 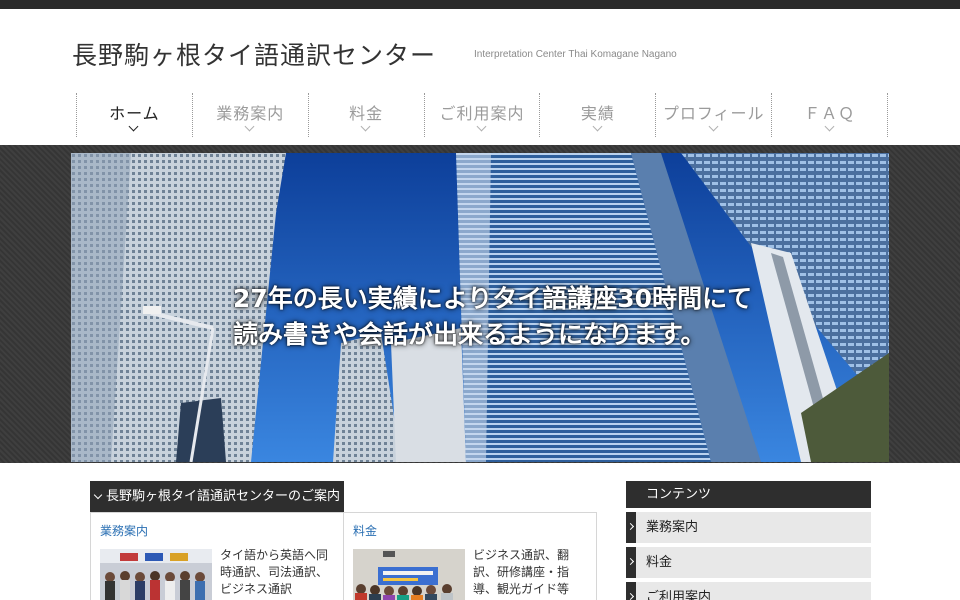 I want to click on panel-title-link: 業務案内, so click(x=124, y=530).